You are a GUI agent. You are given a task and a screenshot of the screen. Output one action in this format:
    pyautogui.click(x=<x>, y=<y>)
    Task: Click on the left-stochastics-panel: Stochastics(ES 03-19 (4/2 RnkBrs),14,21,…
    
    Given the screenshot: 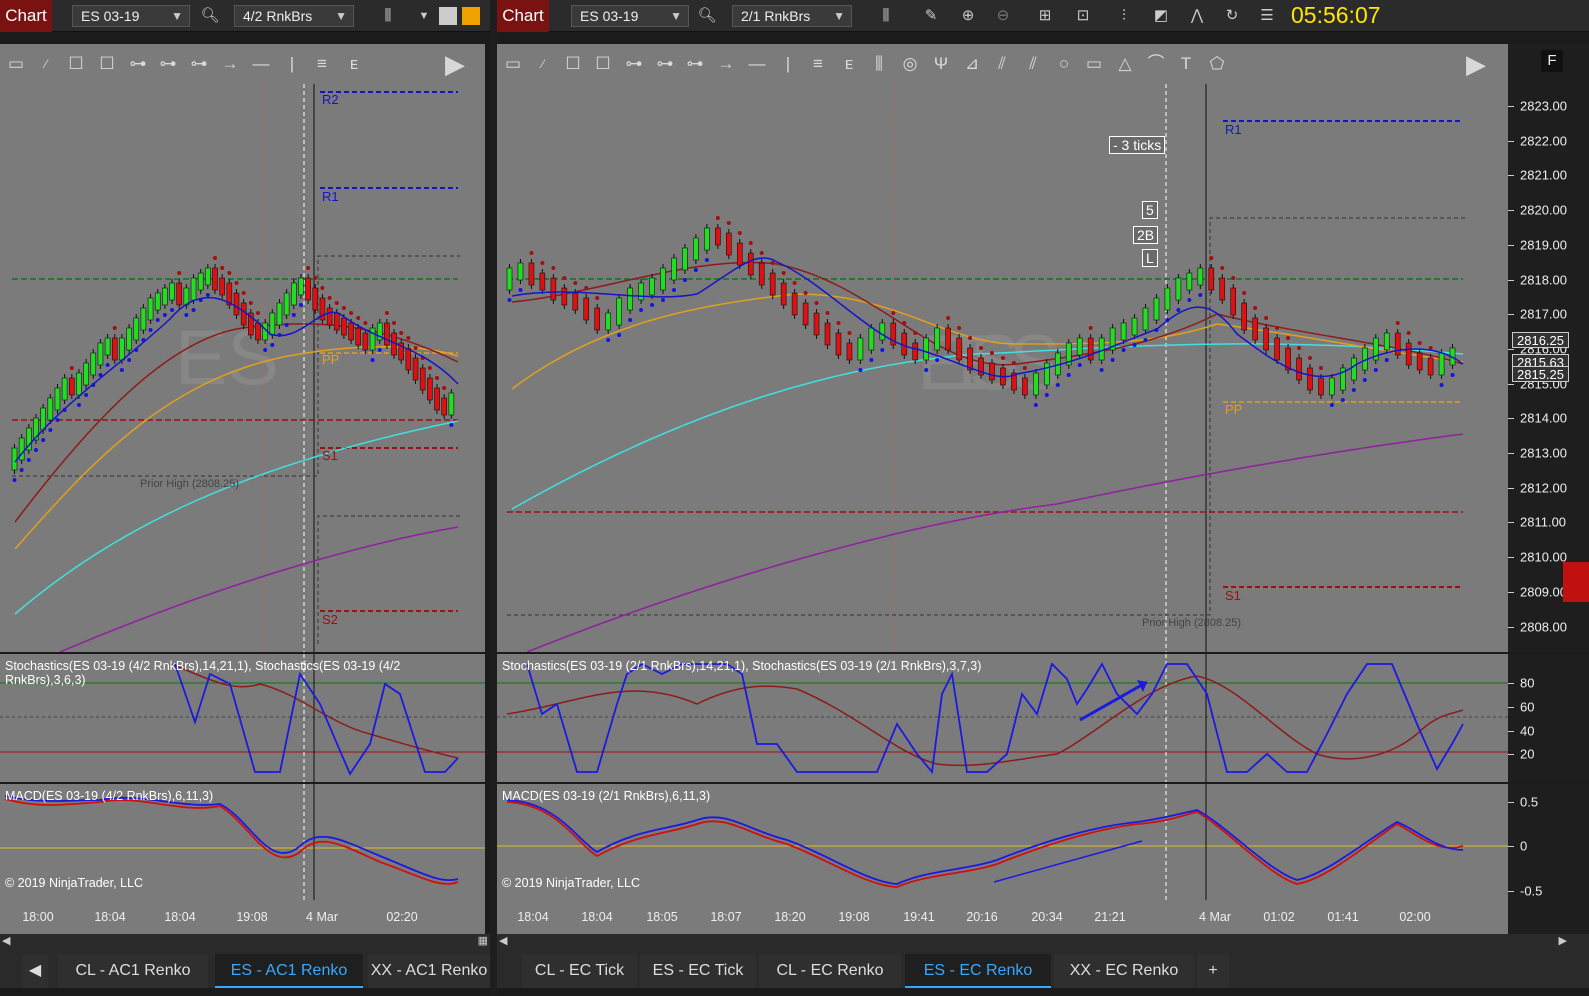 What is the action you would take?
    pyautogui.click(x=242, y=718)
    